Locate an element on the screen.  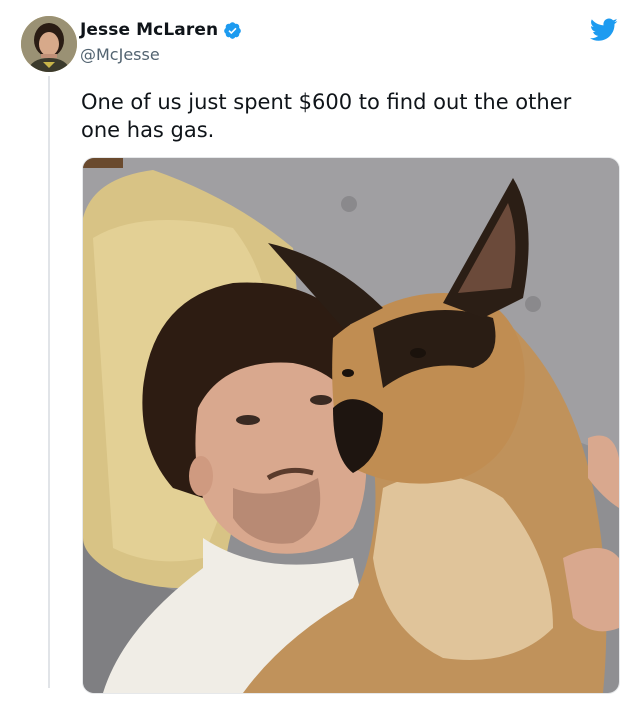
twitter-bird-icon is located at coordinates (604, 30).